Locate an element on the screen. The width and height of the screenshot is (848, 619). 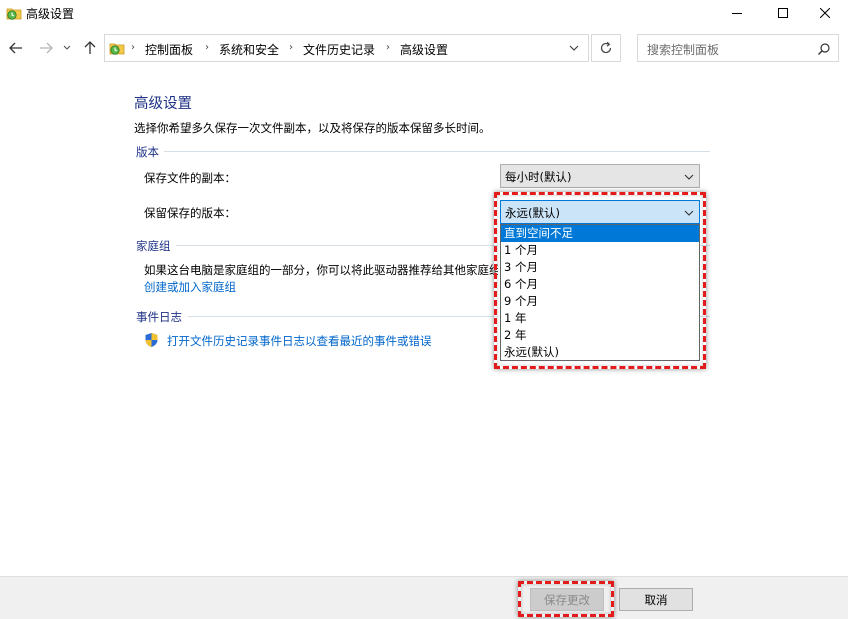
save-copies-label: 保存文件的副本： is located at coordinates (190, 178).